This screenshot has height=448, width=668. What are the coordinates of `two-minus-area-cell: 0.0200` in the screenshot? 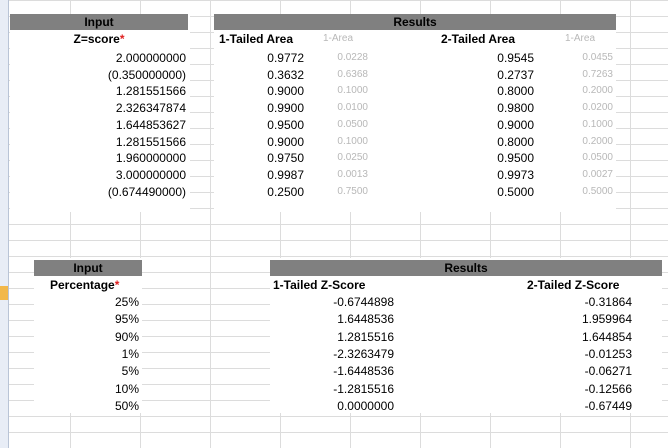 It's located at (597, 108).